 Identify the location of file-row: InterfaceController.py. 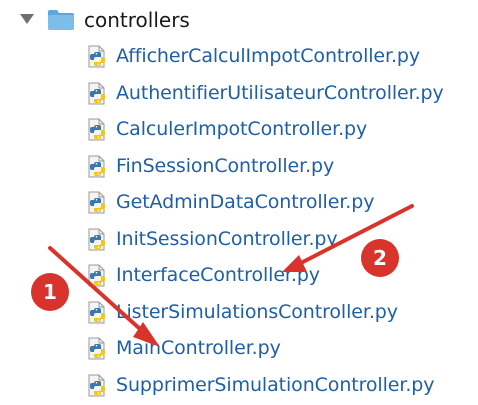
(239, 275).